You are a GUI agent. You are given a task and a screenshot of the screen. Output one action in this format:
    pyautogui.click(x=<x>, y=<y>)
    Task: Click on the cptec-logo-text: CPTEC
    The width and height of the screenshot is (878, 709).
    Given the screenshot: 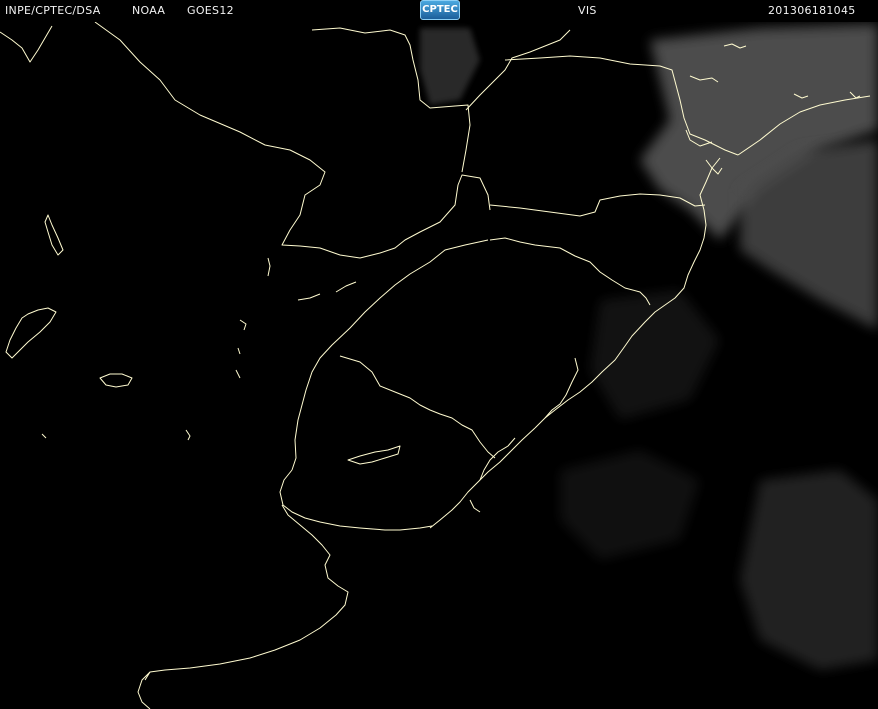 What is the action you would take?
    pyautogui.click(x=440, y=9)
    